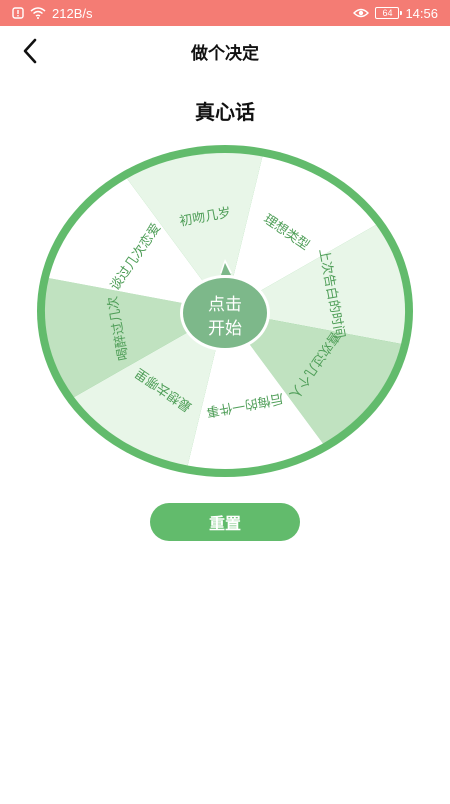 Image resolution: width=450 pixels, height=804 pixels. I want to click on reset-button: 重置, so click(225, 522).